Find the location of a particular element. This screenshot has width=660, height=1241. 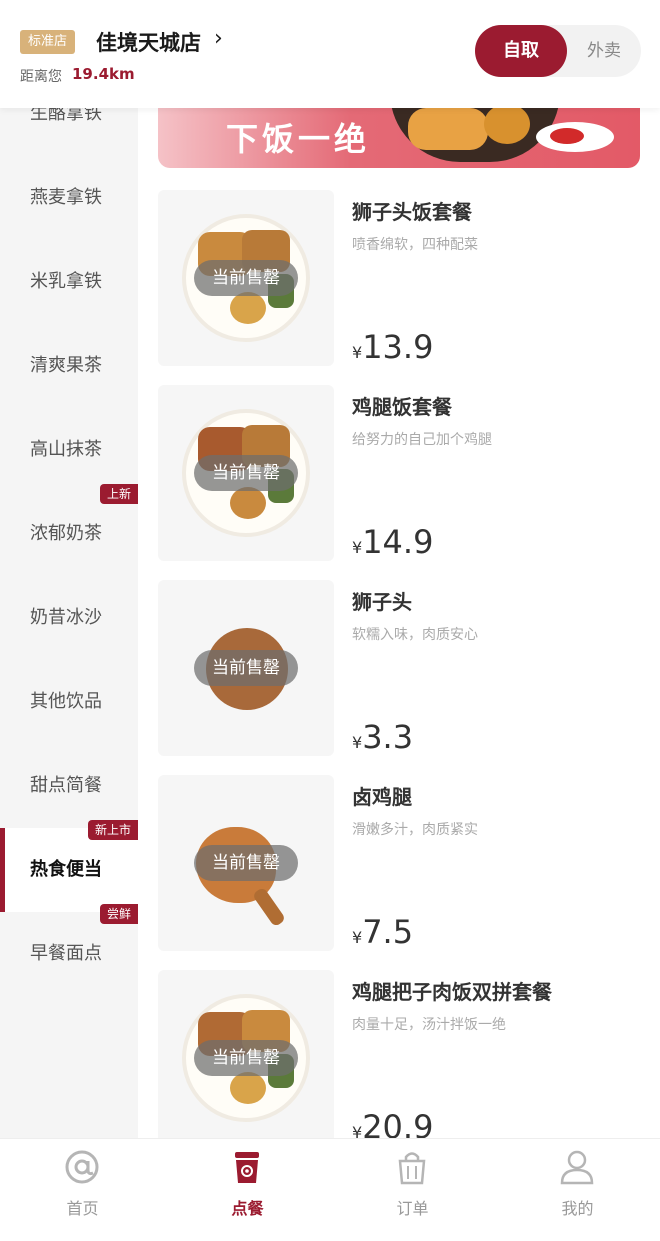

banner-title: 下饭一绝 is located at coordinates (298, 139).